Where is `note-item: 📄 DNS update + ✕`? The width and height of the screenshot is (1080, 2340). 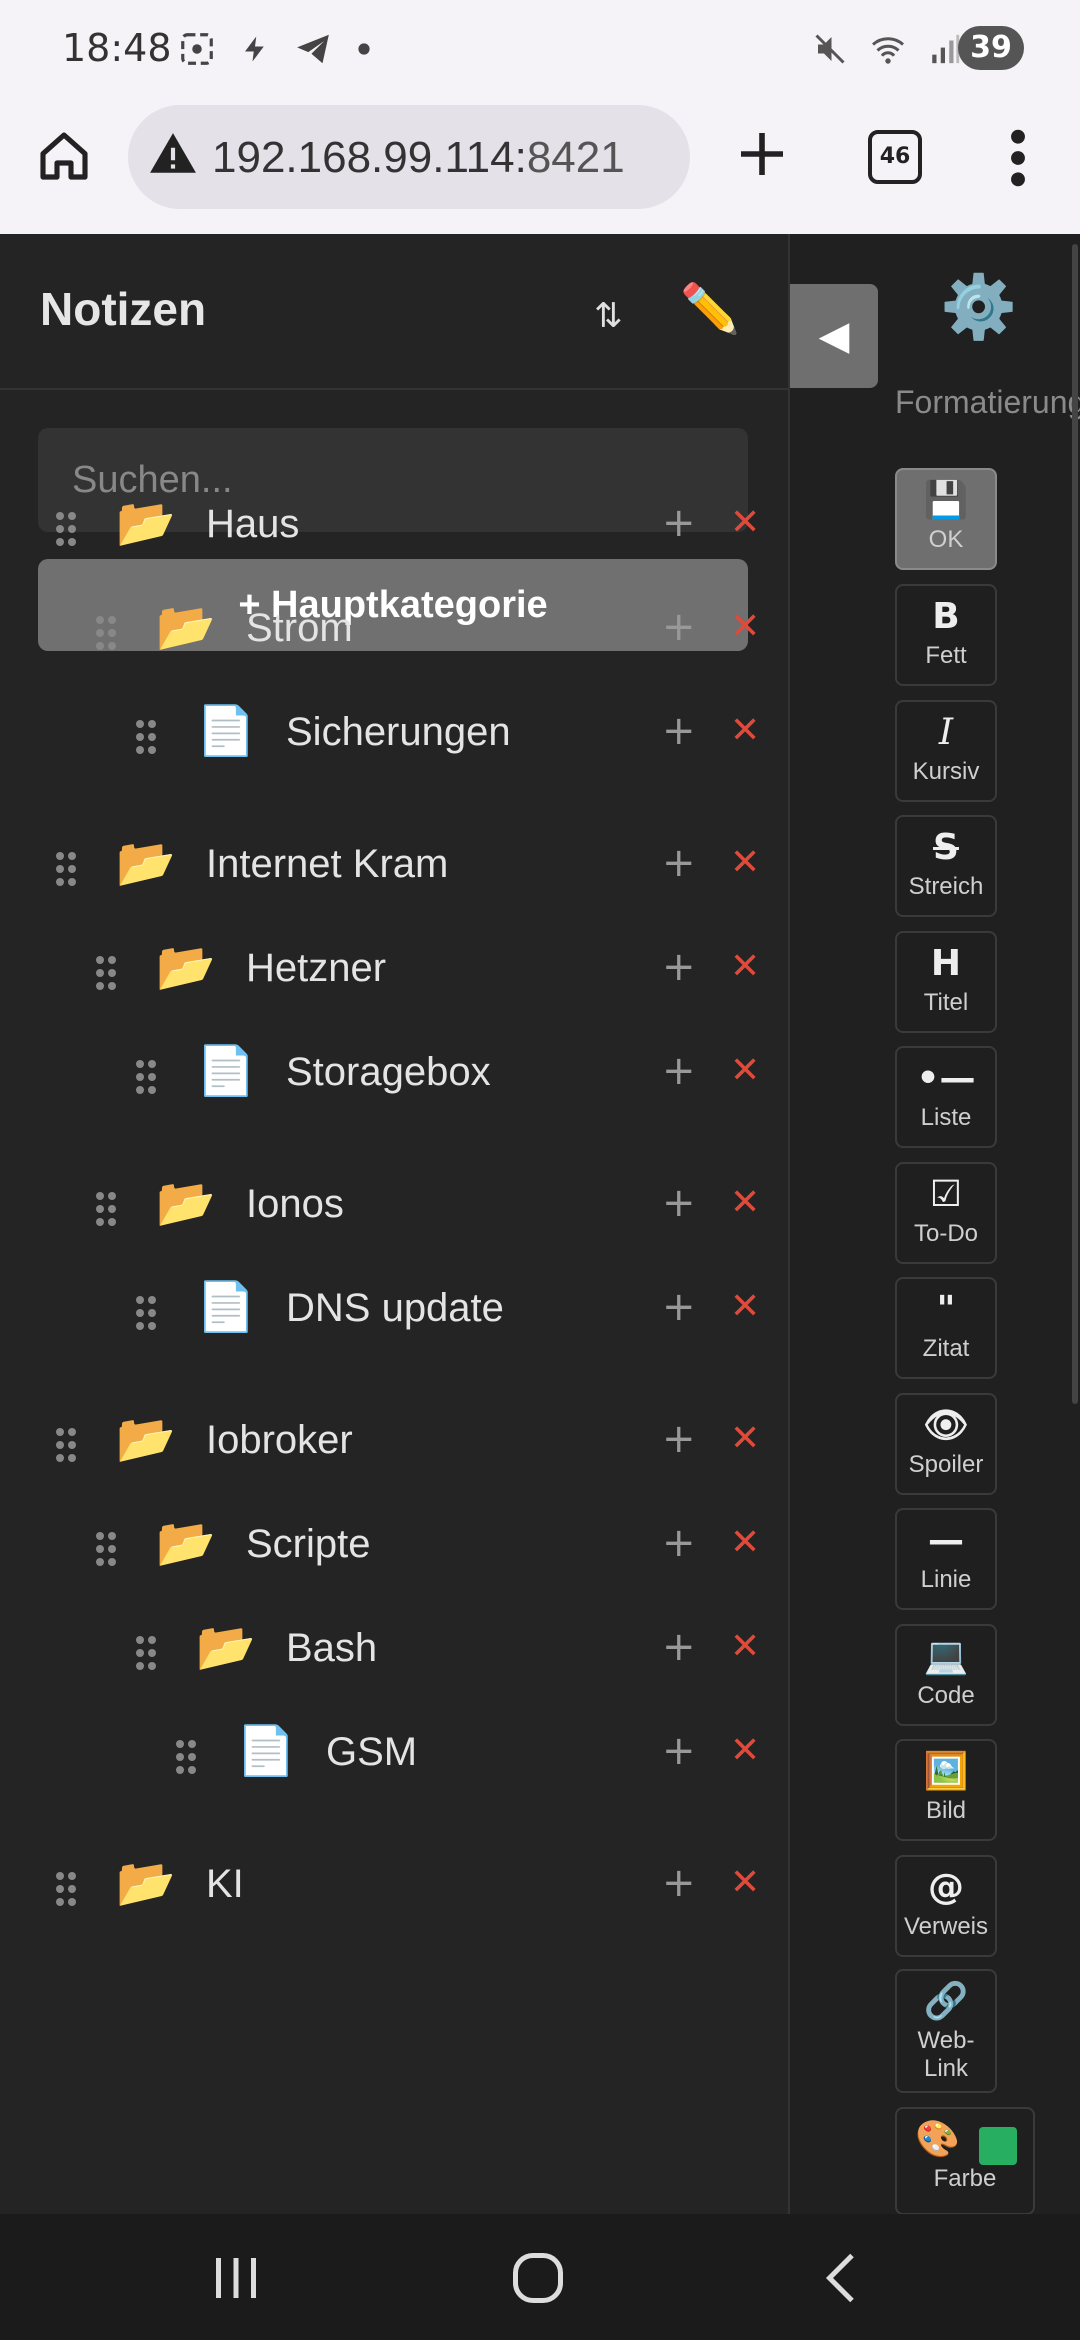
note-item: 📄 DNS update + ✕ is located at coordinates (394, 1309).